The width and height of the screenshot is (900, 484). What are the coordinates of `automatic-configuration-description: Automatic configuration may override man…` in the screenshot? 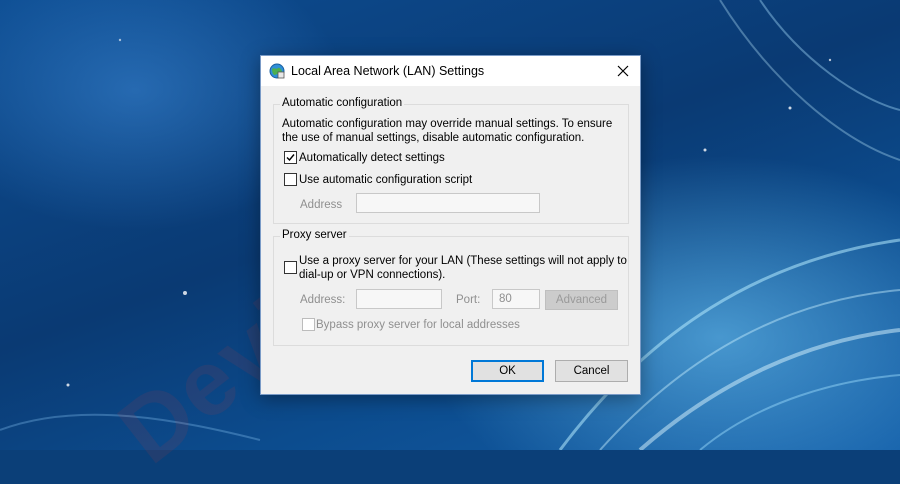 It's located at (447, 131).